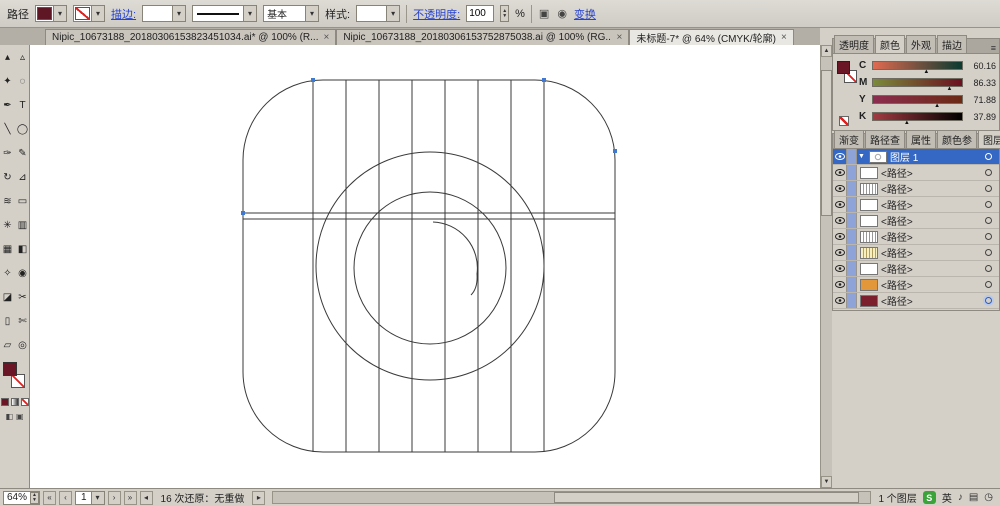 This screenshot has width=1000, height=506. What do you see at coordinates (7, 153) in the screenshot?
I see `paintbrush-tool: ✑` at bounding box center [7, 153].